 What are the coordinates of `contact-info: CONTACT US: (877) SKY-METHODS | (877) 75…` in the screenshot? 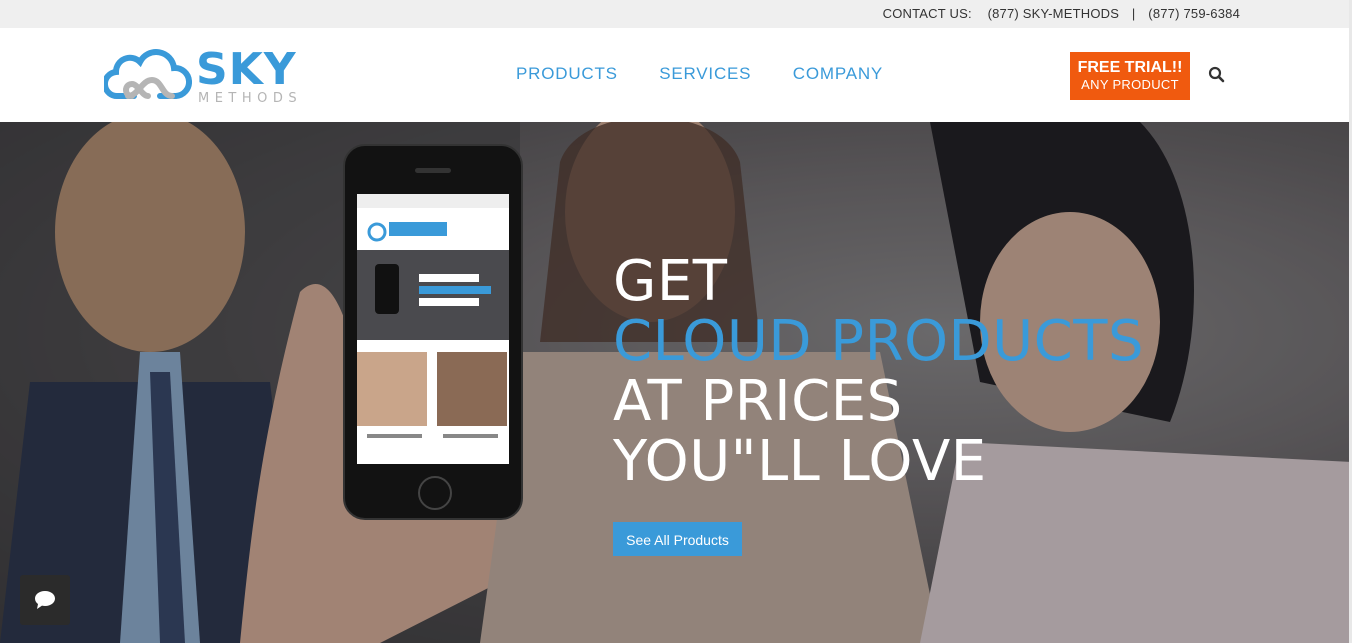 It's located at (1061, 13).